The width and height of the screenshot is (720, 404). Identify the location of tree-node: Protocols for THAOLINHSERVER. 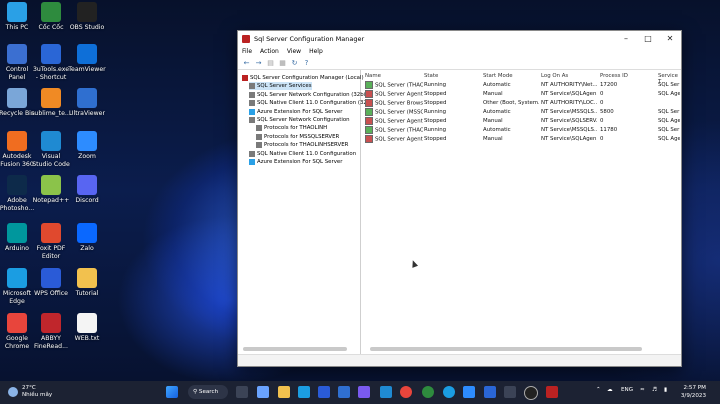
(302, 145).